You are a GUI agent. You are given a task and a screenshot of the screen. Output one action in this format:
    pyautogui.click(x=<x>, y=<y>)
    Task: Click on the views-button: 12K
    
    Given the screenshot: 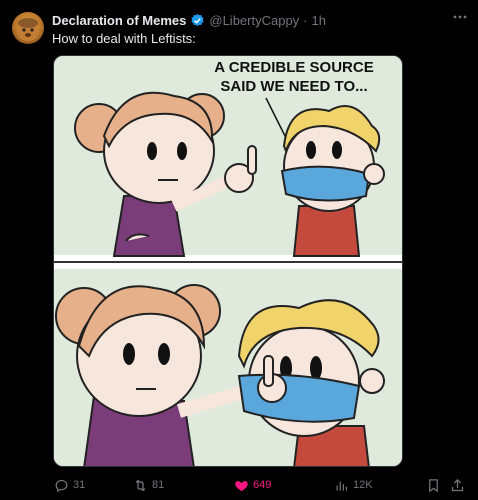 What is the action you would take?
    pyautogui.click(x=353, y=485)
    